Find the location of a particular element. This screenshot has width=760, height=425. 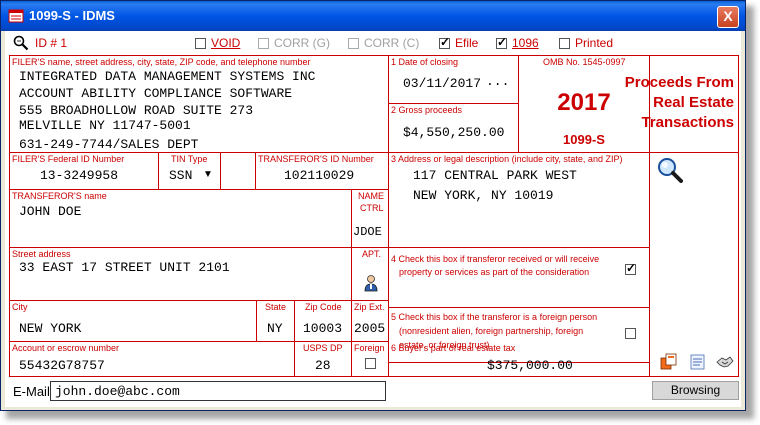

email-bar: E-Mail: john.doe@abc.com Browsing is located at coordinates (373, 392).